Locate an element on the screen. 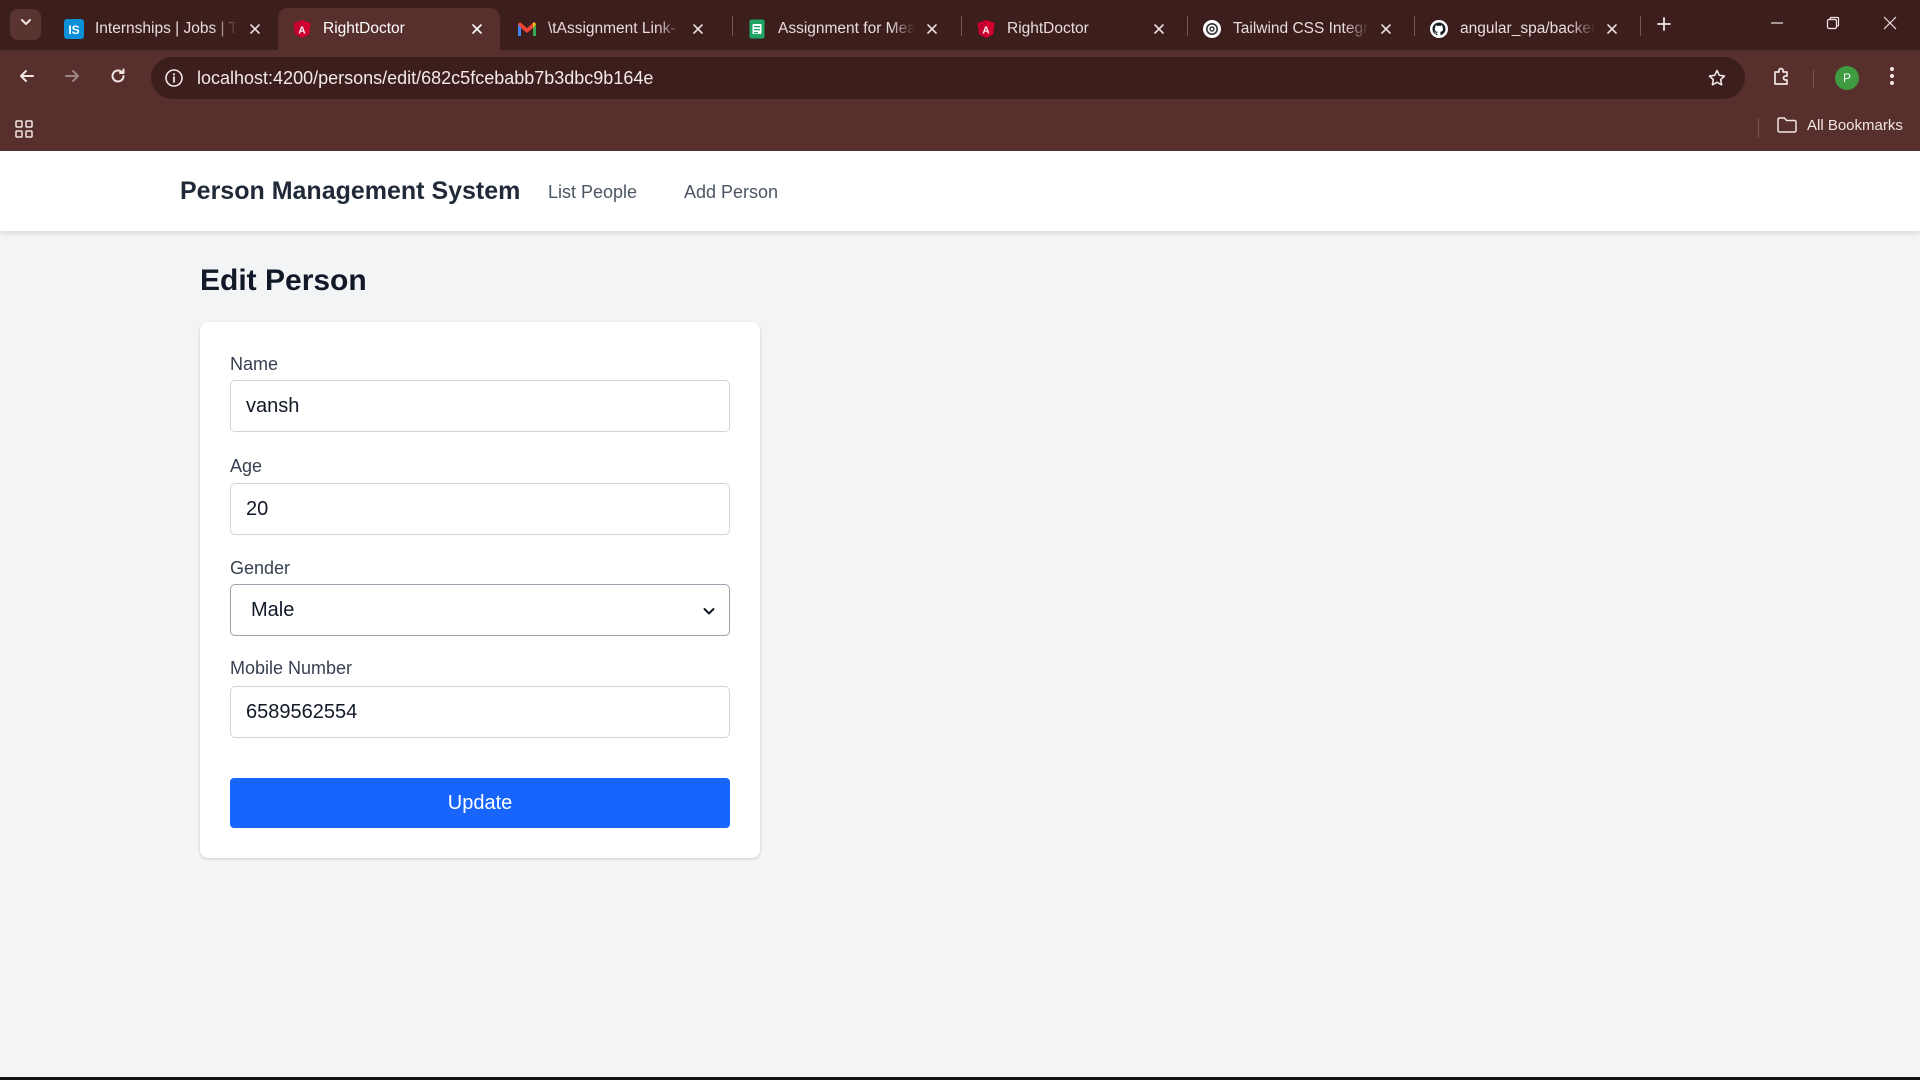  browser-tab-google-forms: Assignment for Mean is located at coordinates (844, 29).